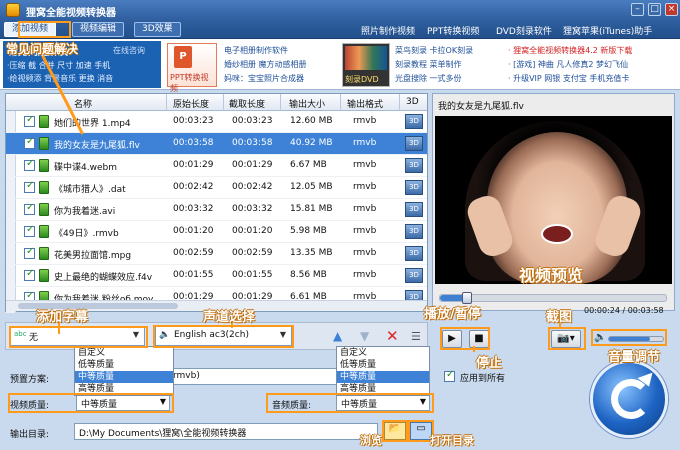  What do you see at coordinates (157, 29) in the screenshot?
I see `tab-3d-effect: 3D效果` at bounding box center [157, 29].